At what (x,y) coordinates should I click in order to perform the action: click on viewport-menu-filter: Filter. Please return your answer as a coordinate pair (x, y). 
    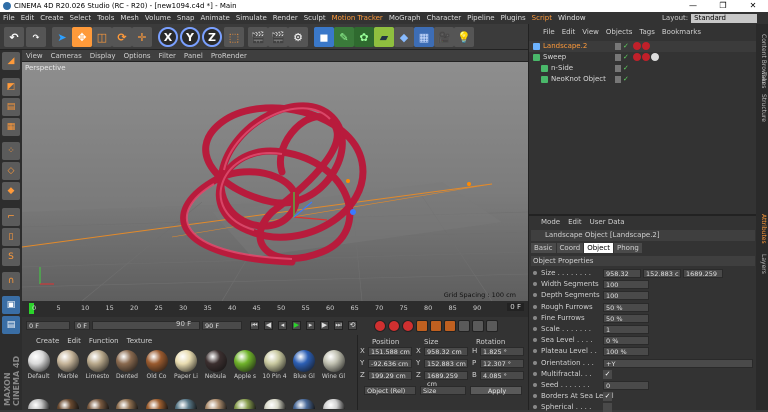
    Looking at the image, I should click on (167, 56).